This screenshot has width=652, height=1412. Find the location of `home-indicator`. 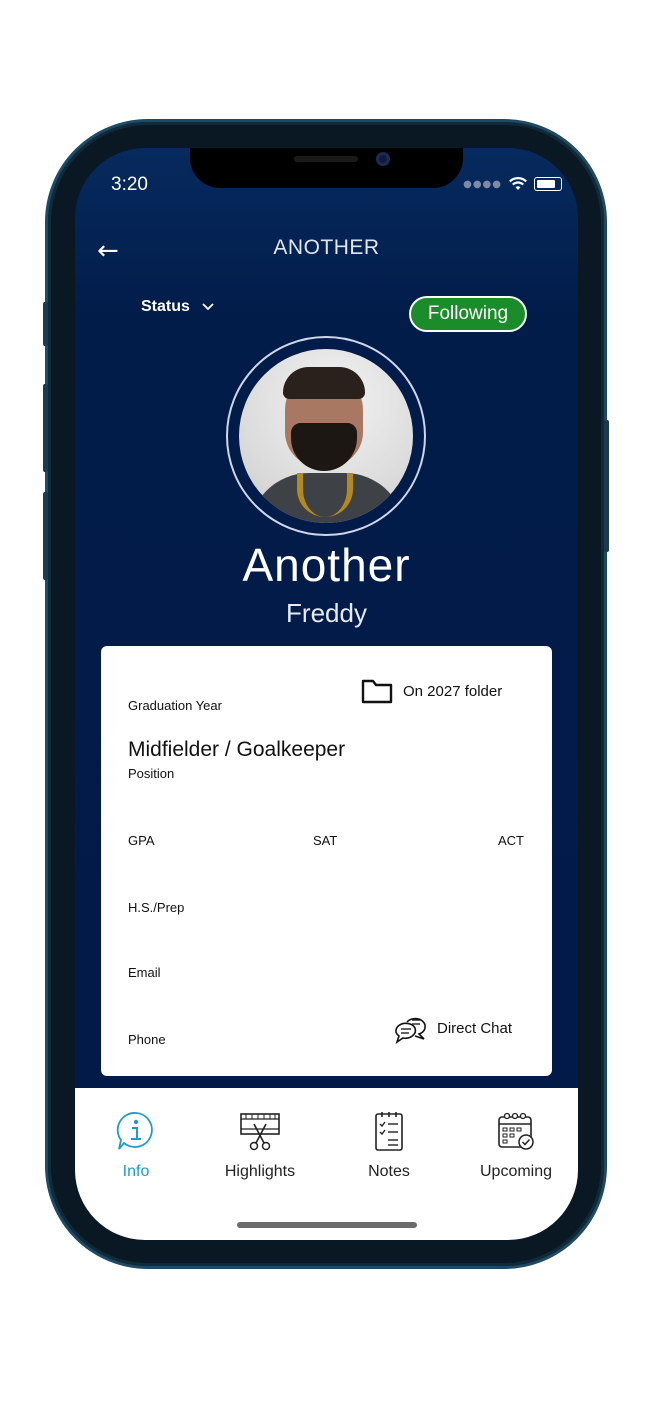

home-indicator is located at coordinates (327, 1225).